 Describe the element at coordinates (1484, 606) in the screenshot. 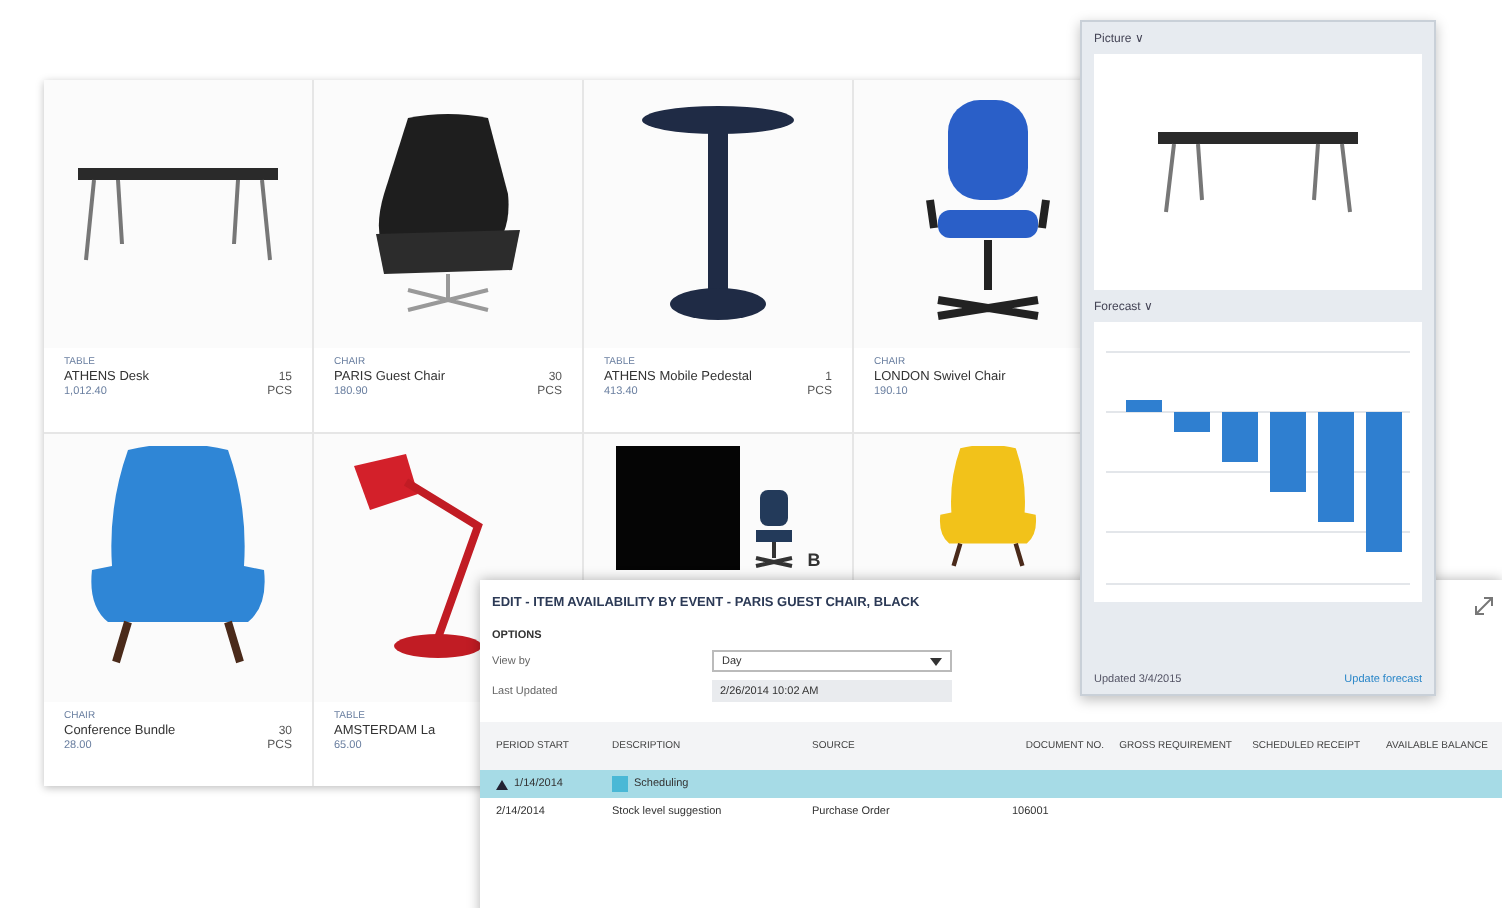

I see `expand-icon` at that location.